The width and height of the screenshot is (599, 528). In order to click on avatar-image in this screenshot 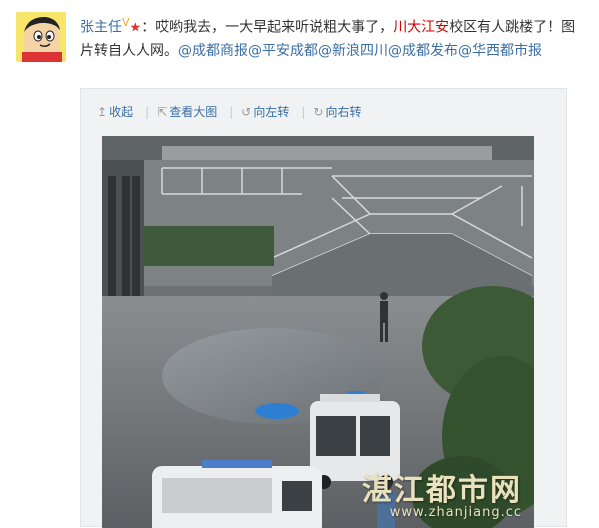, I will do `click(41, 37)`.